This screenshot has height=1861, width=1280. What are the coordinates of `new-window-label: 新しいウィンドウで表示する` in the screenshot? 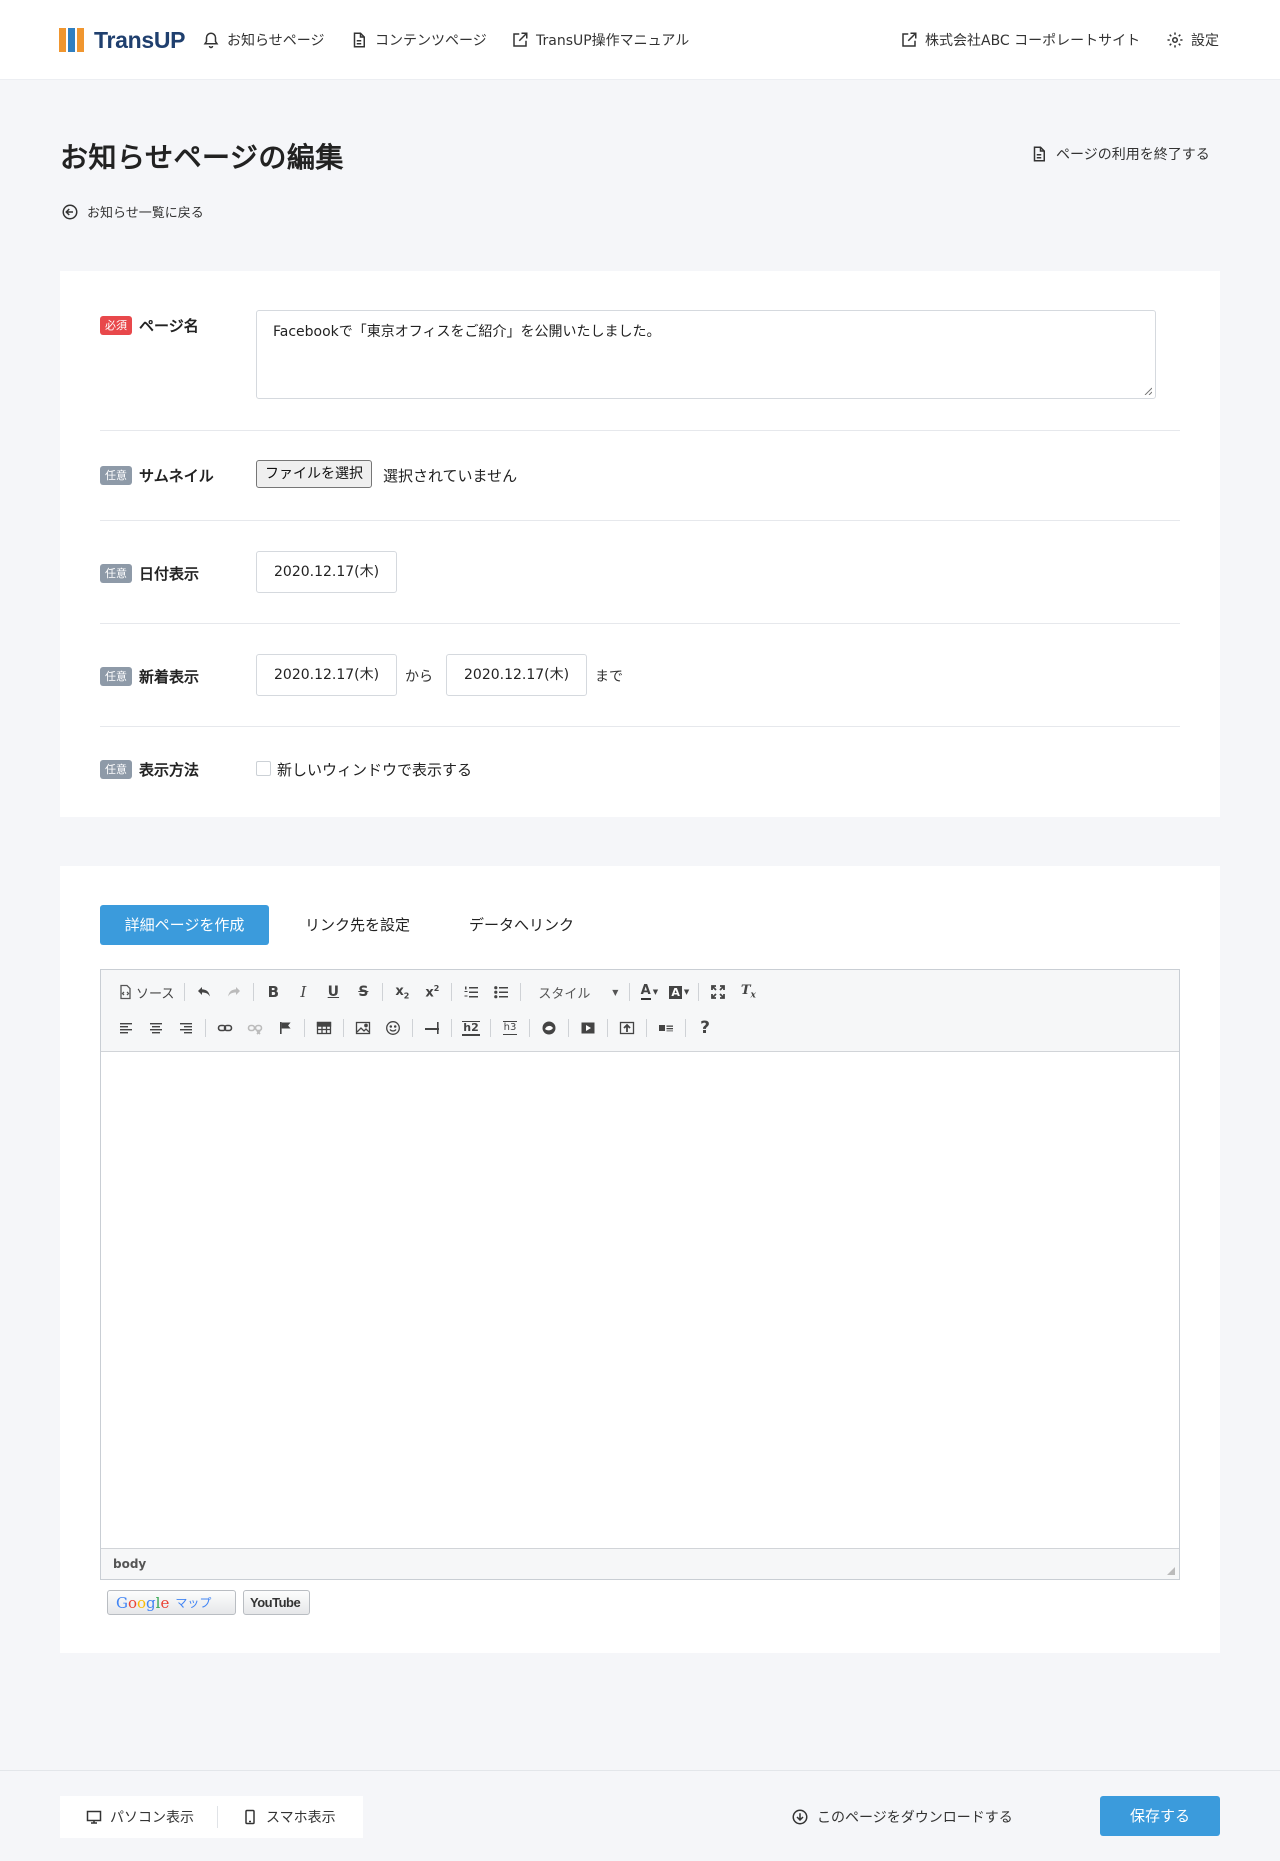 It's located at (374, 769).